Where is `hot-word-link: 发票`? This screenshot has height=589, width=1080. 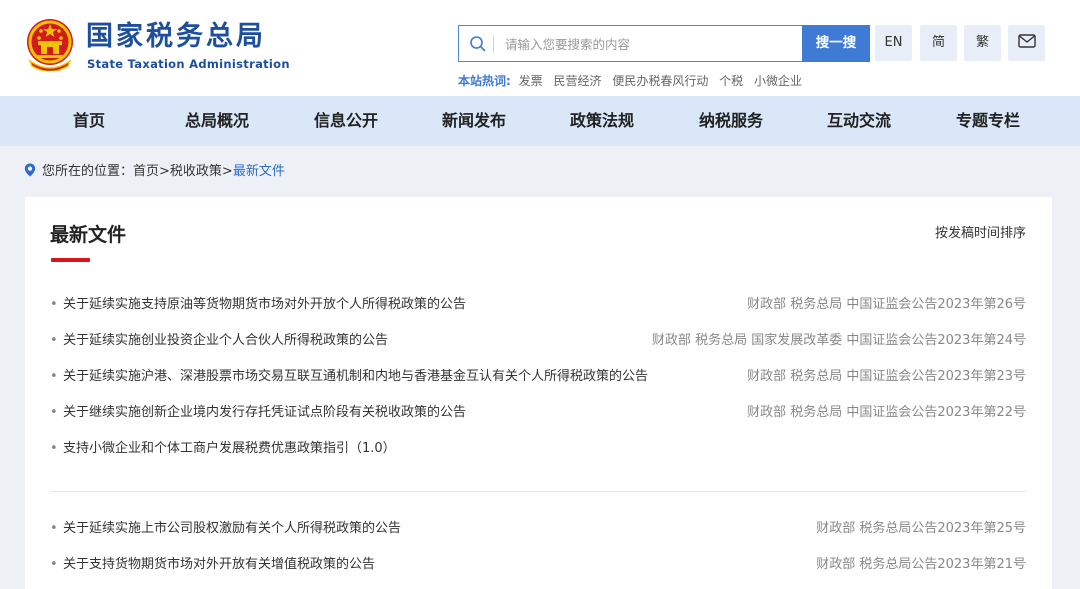
hot-word-link: 发票 is located at coordinates (531, 81).